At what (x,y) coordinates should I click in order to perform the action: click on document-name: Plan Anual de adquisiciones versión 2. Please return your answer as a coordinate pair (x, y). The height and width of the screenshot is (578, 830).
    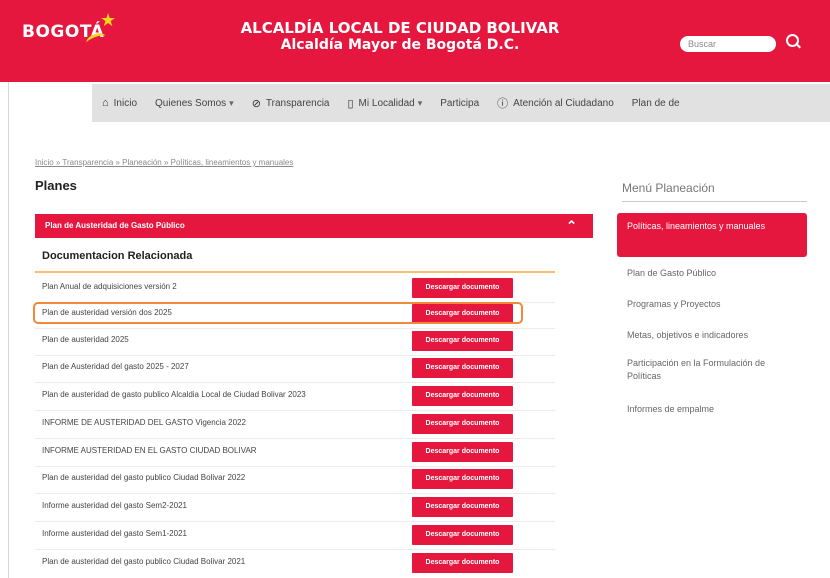
    Looking at the image, I should click on (109, 286).